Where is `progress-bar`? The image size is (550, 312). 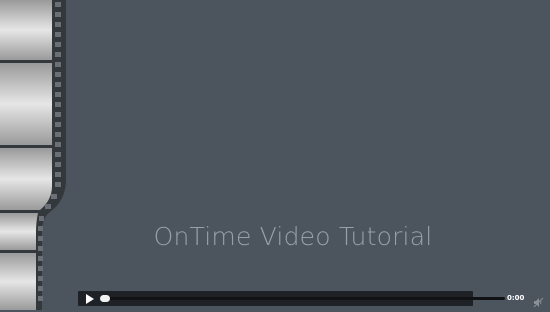
progress-bar is located at coordinates (303, 298).